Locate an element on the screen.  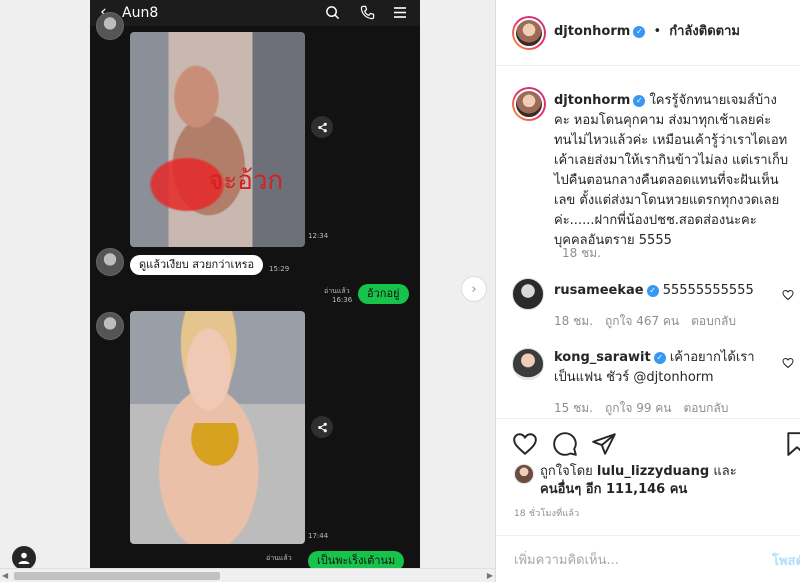
post-comment-button: โพสต์ is located at coordinates (786, 560).